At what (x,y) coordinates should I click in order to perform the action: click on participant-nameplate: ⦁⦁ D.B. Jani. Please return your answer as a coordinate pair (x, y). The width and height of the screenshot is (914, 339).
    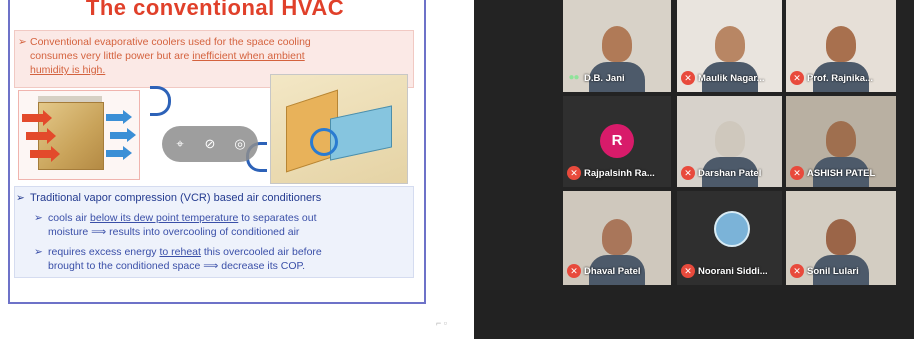
    Looking at the image, I should click on (596, 78).